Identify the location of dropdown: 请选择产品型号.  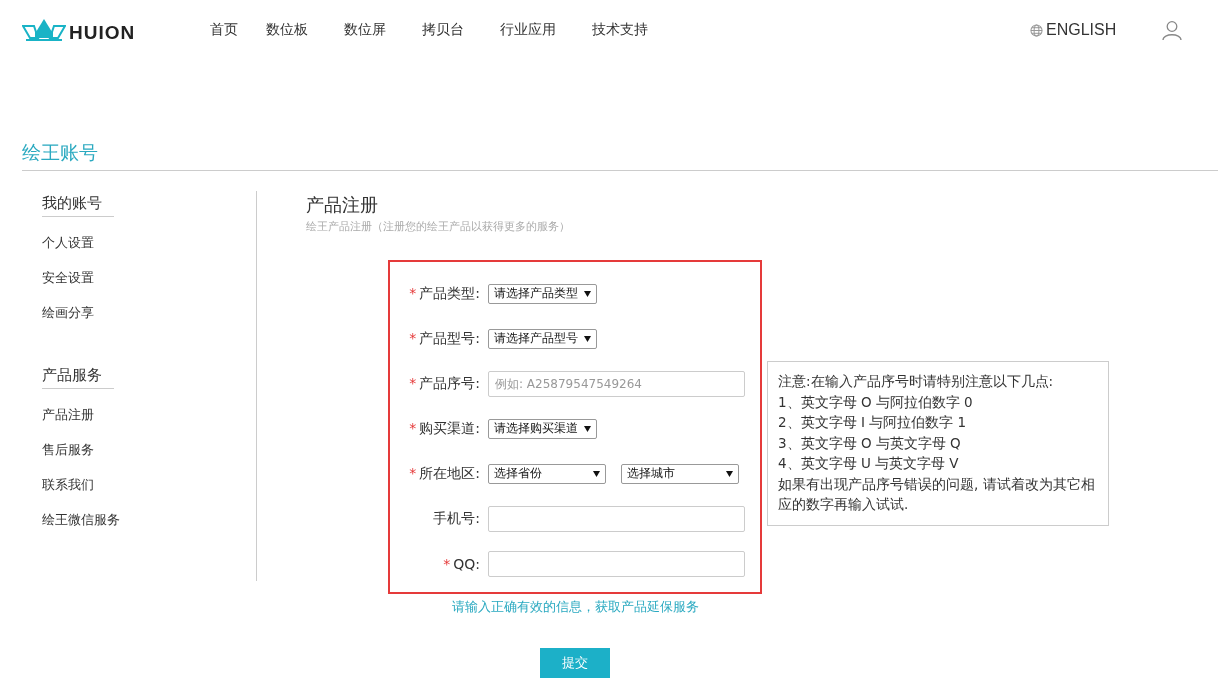
(542, 338).